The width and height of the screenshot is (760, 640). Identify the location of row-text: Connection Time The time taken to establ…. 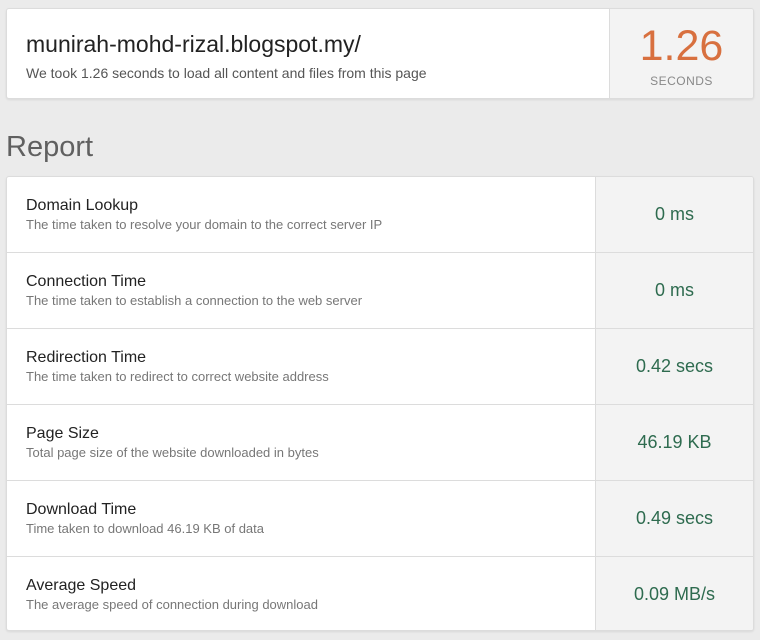
(301, 290).